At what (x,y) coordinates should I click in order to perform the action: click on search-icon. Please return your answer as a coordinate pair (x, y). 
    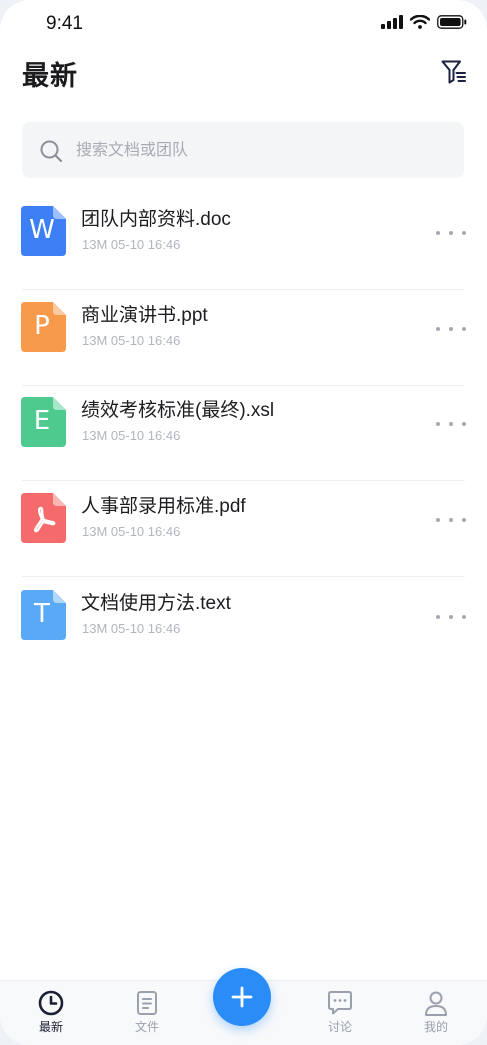
    Looking at the image, I should click on (51, 151).